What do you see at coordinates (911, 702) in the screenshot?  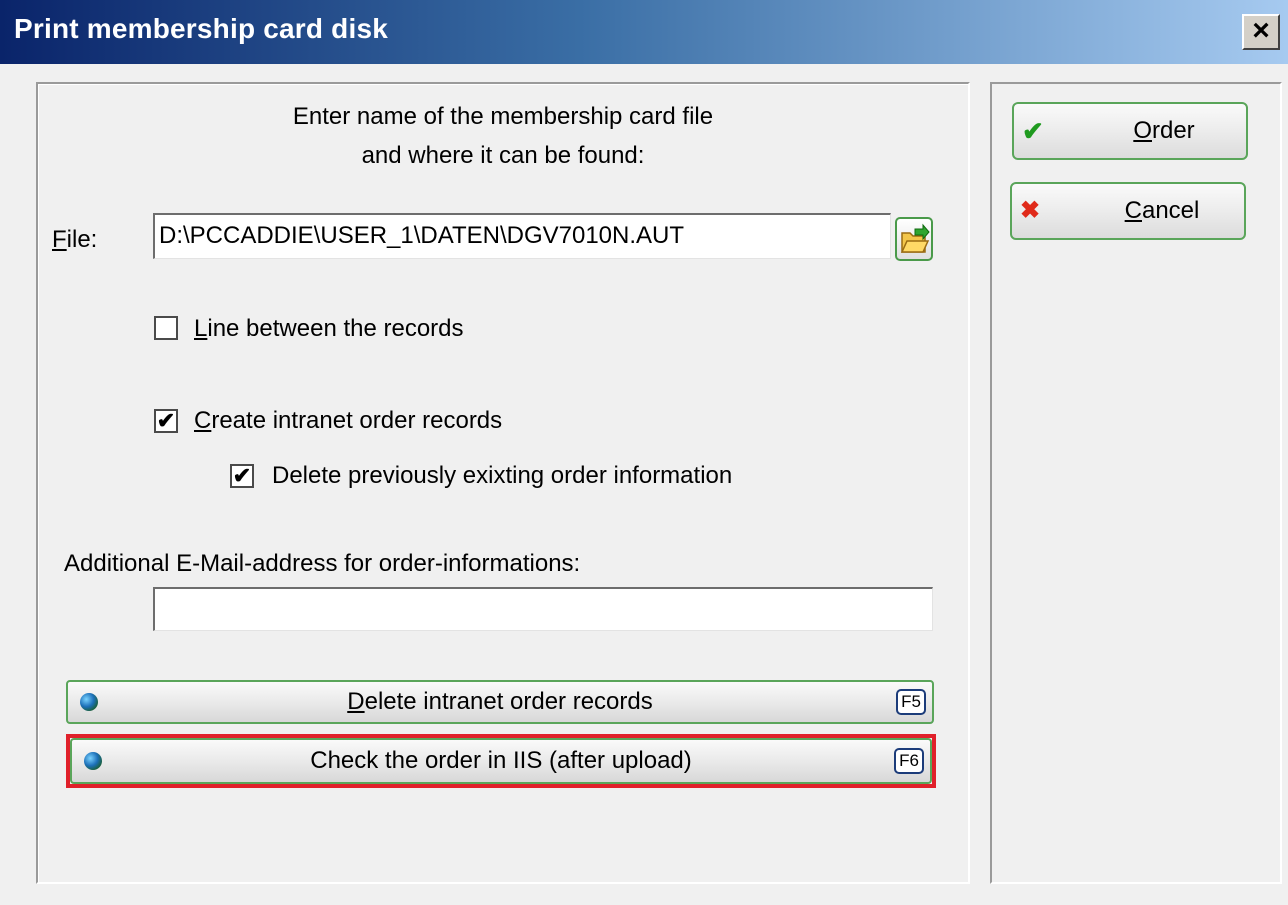 I see `f5-key-badge: F5` at bounding box center [911, 702].